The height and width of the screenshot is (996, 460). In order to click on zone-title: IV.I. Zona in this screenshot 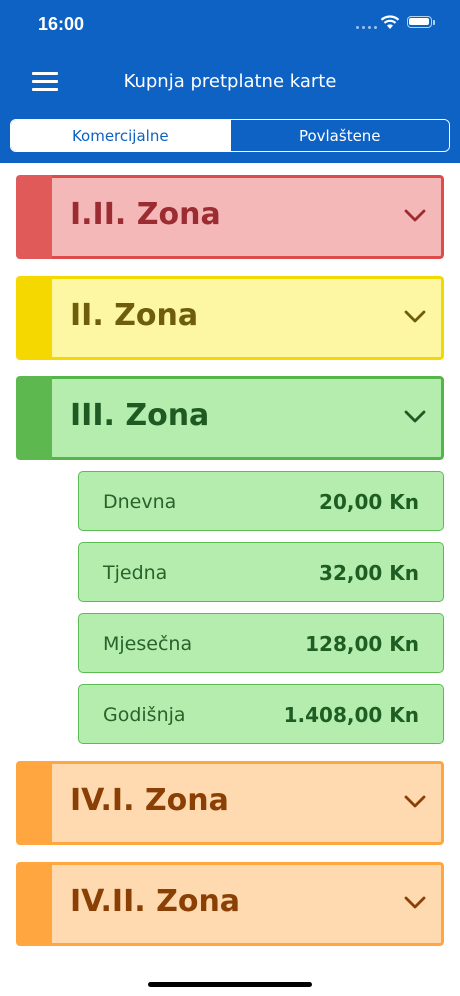, I will do `click(149, 800)`.